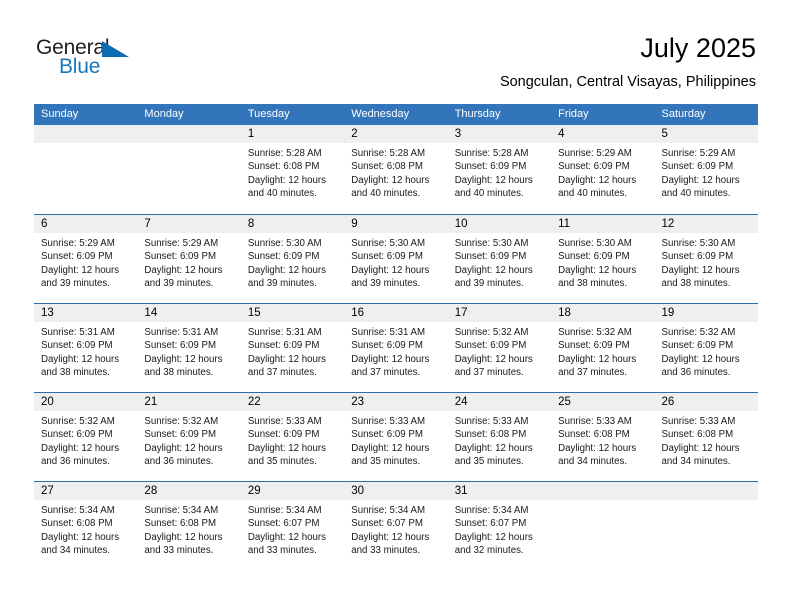 This screenshot has width=792, height=612. Describe the element at coordinates (86, 224) in the screenshot. I see `day-number-bar: 6` at that location.